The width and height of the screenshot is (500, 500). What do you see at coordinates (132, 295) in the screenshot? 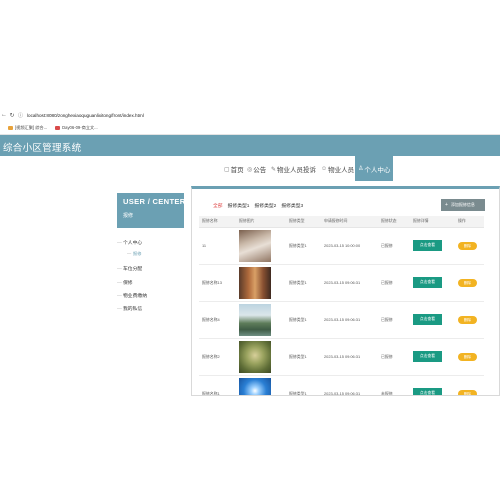
I see `sidebar-item-property-fee: —物业费缴纳` at bounding box center [132, 295].